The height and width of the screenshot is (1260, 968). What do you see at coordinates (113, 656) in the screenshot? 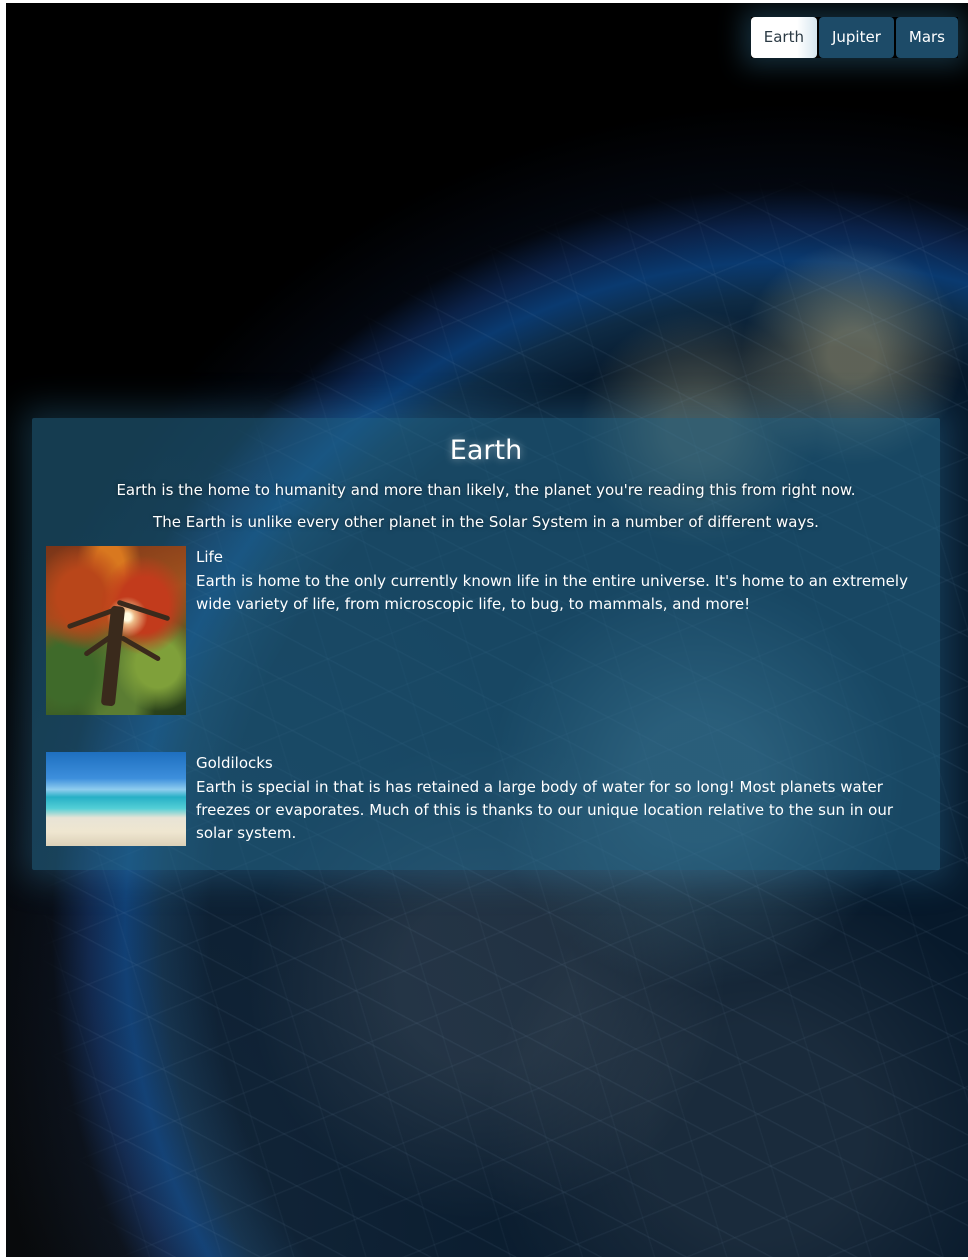
I see `tree-trunk` at bounding box center [113, 656].